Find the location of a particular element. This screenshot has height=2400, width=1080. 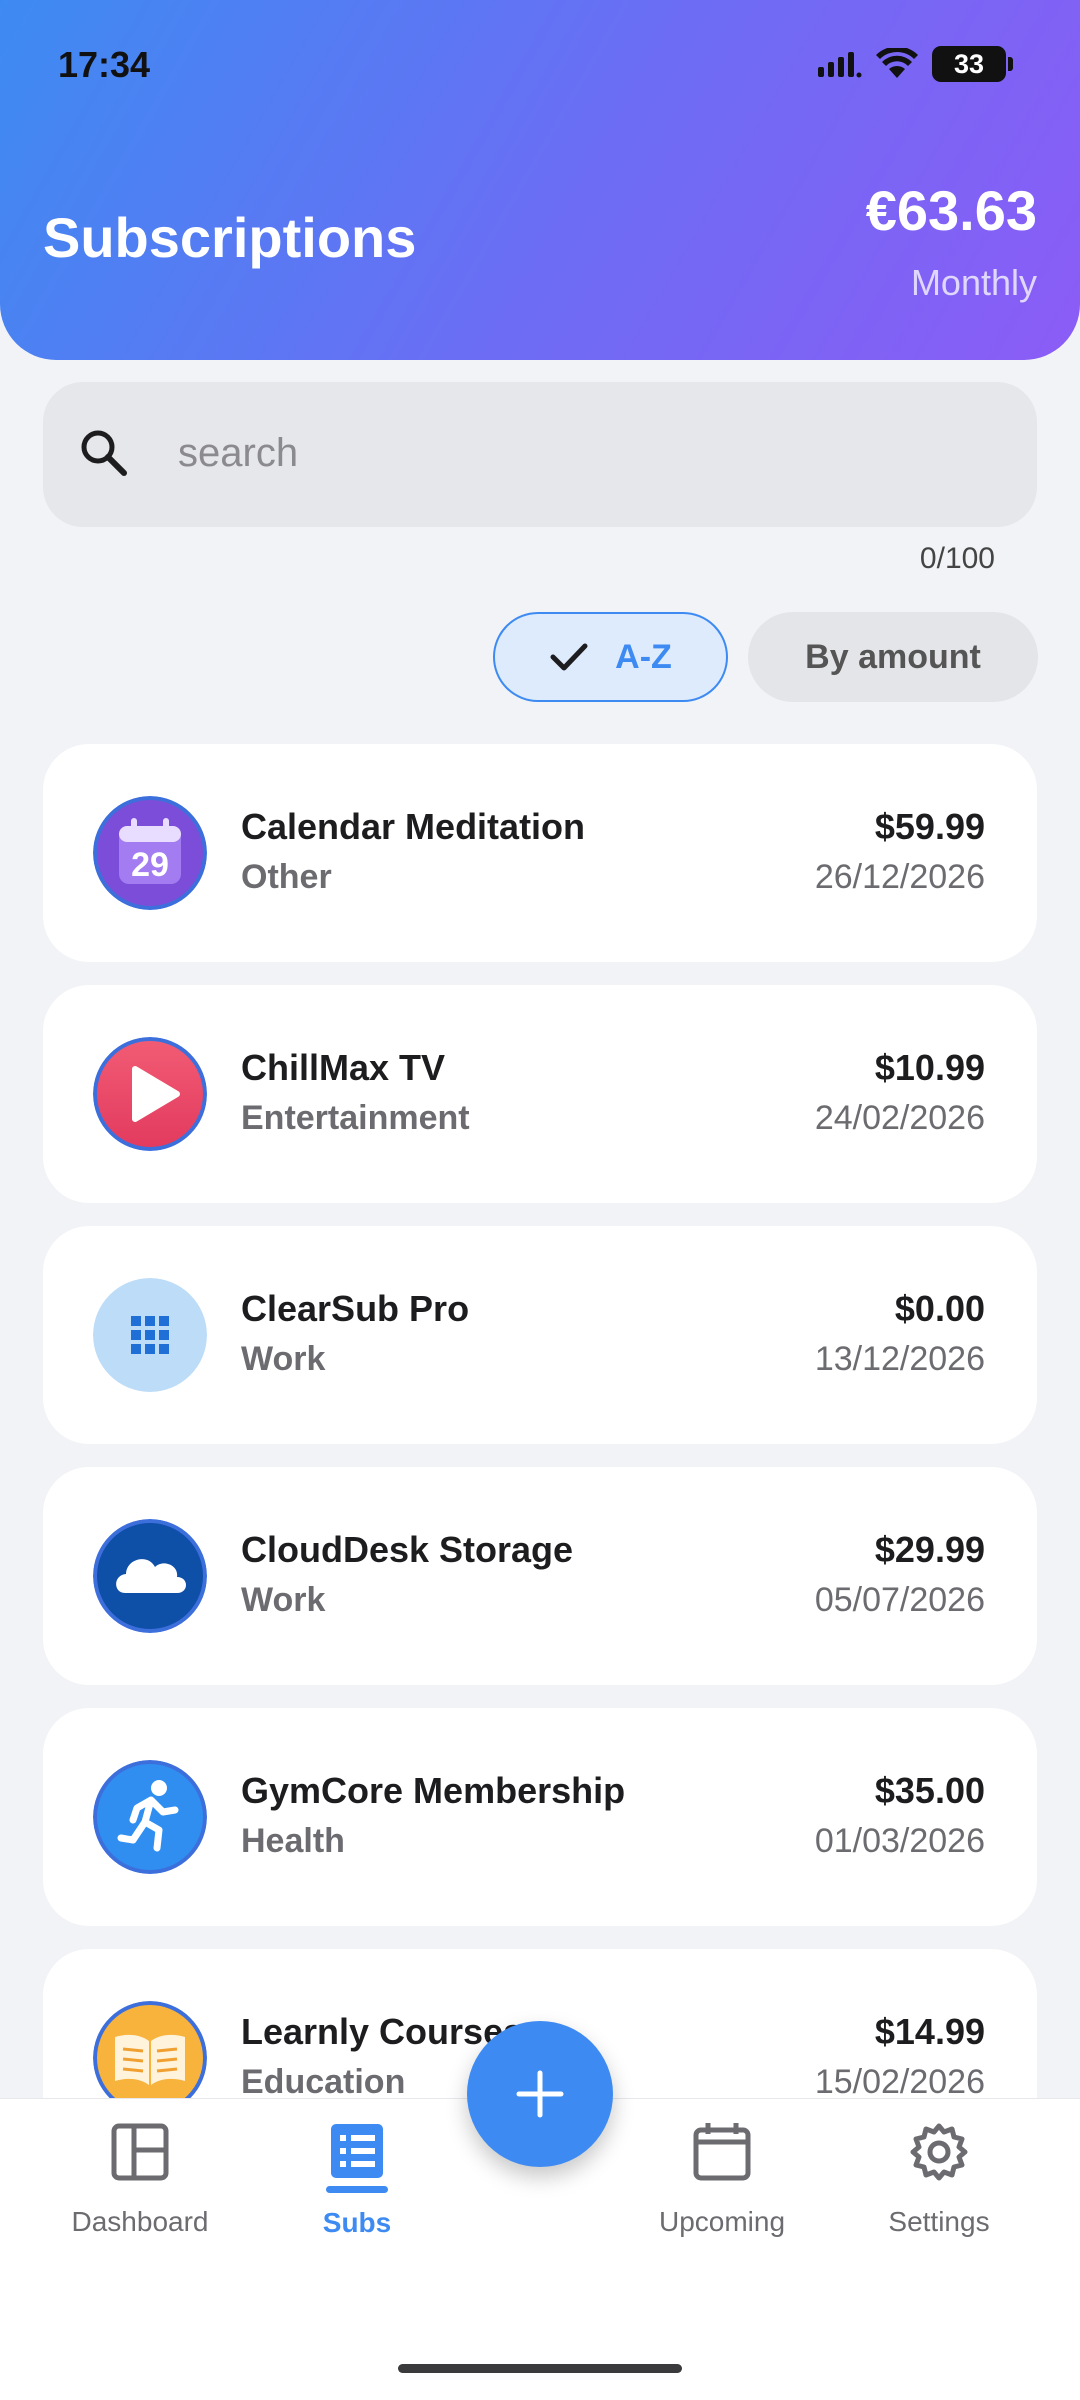

subscription-category: Entertainment is located at coordinates (355, 1118).